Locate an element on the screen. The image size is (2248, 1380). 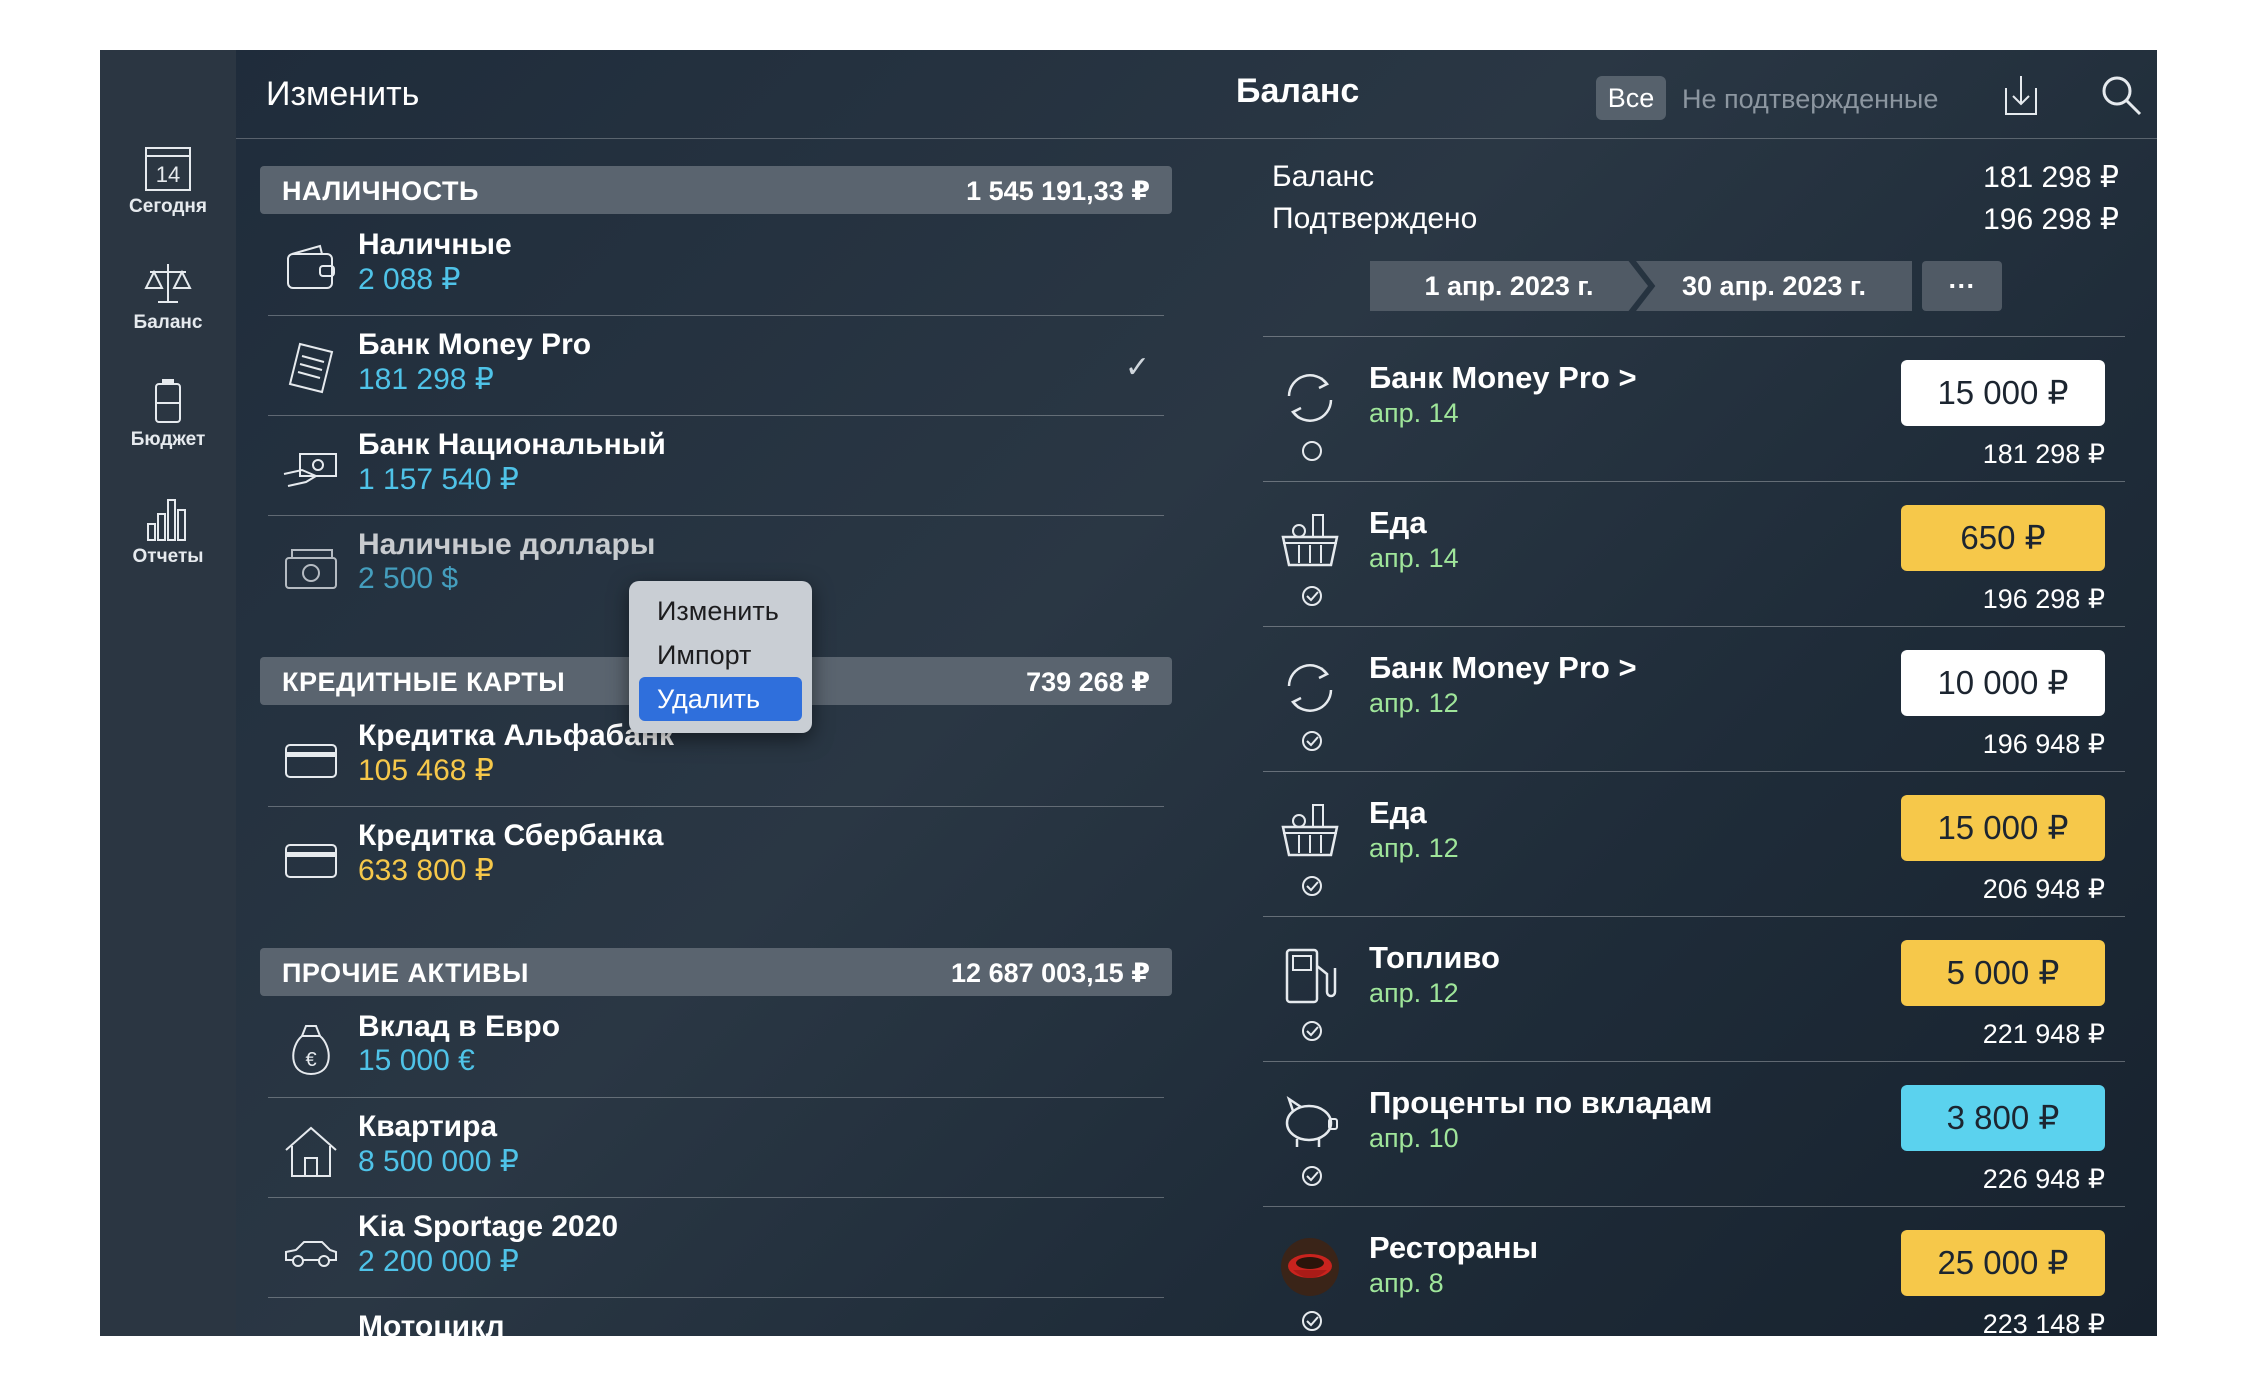
money-bag-euro-icon: € is located at coordinates (311, 1050).